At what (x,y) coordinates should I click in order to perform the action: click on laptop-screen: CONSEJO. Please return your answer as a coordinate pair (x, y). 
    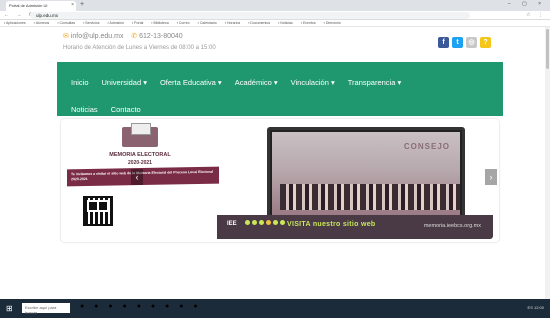
    Looking at the image, I should click on (366, 174).